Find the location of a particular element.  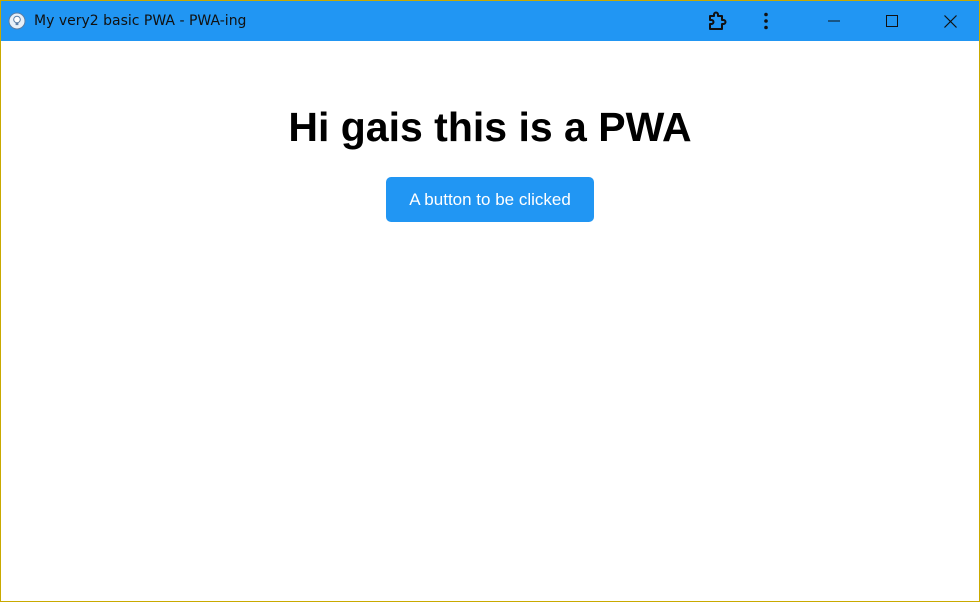

maximize-icon is located at coordinates (892, 21).